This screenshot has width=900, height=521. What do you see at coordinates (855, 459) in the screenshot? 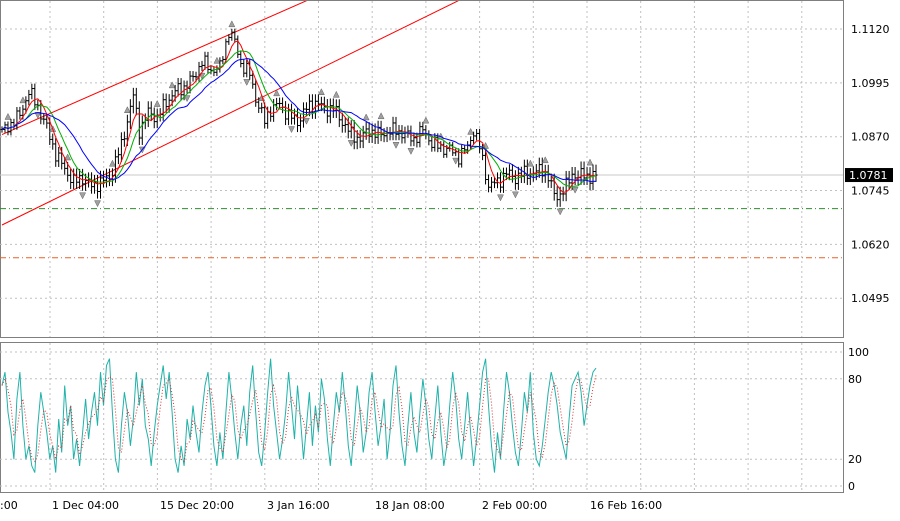
I see `indicator-tick-label: 20` at bounding box center [855, 459].